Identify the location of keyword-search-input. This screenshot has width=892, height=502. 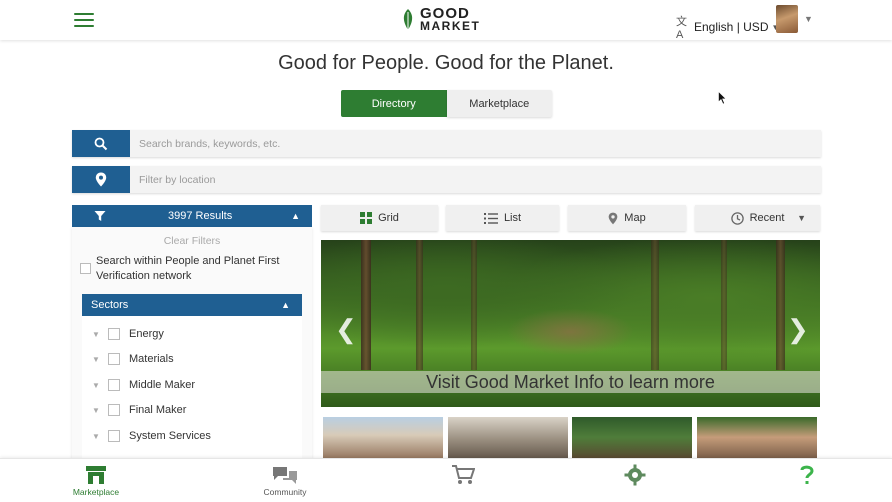
(475, 143).